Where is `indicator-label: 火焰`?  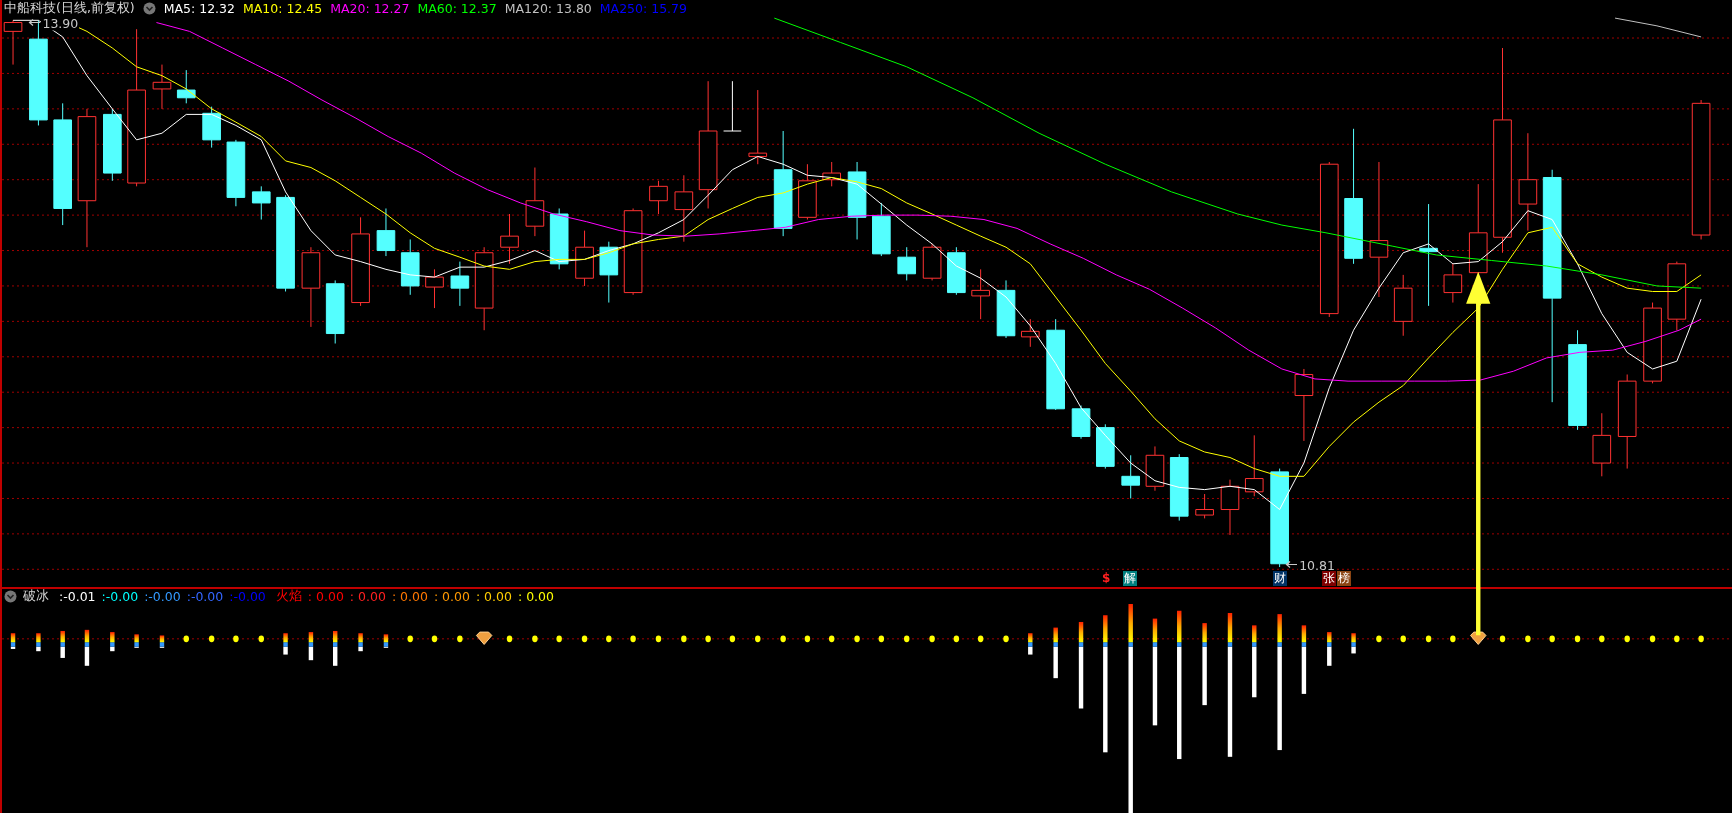 indicator-label: 火焰 is located at coordinates (288, 596).